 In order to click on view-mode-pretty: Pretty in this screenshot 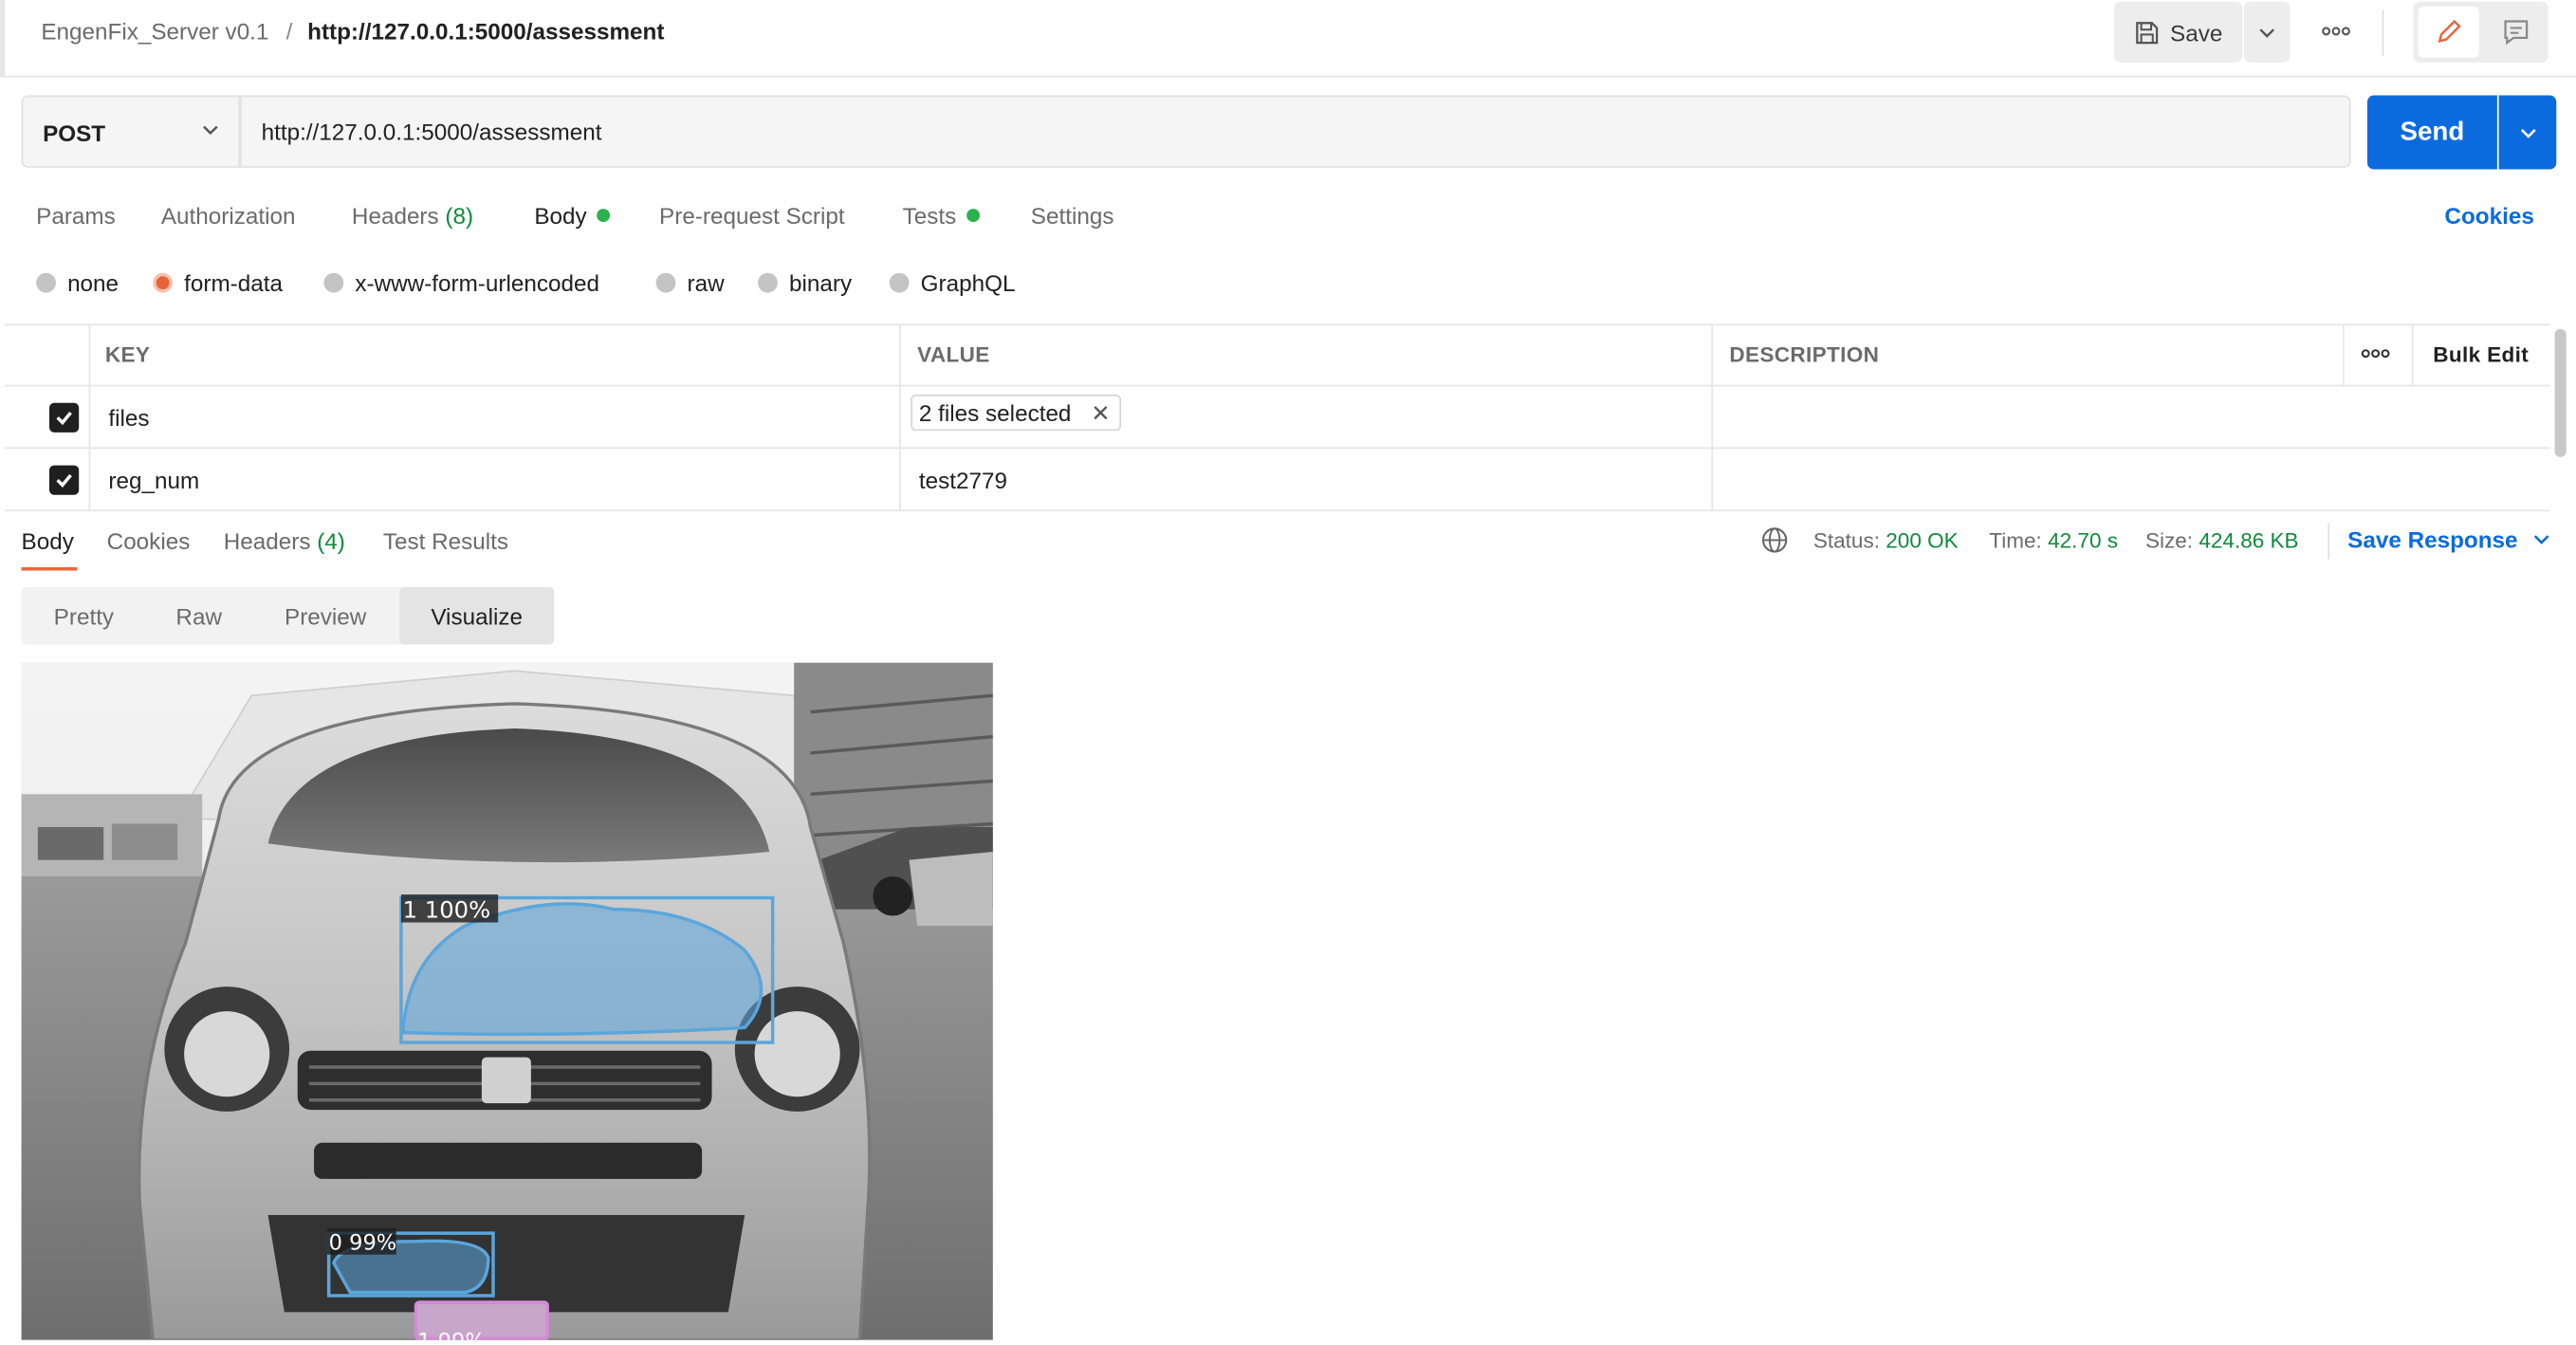, I will do `click(84, 616)`.